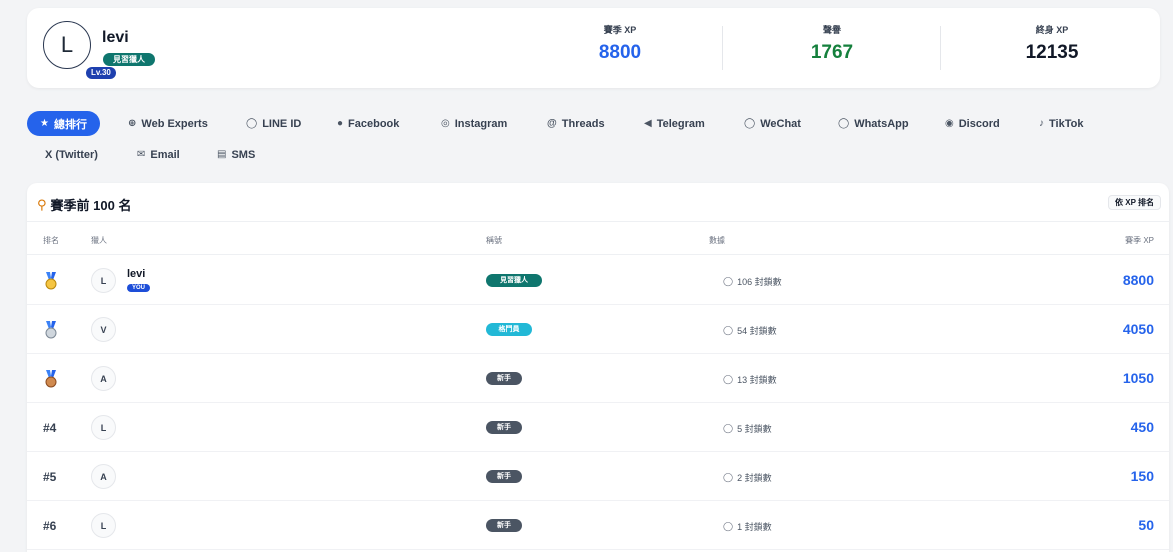  Describe the element at coordinates (70, 124) in the screenshot. I see `tab-label: 總排行` at that location.